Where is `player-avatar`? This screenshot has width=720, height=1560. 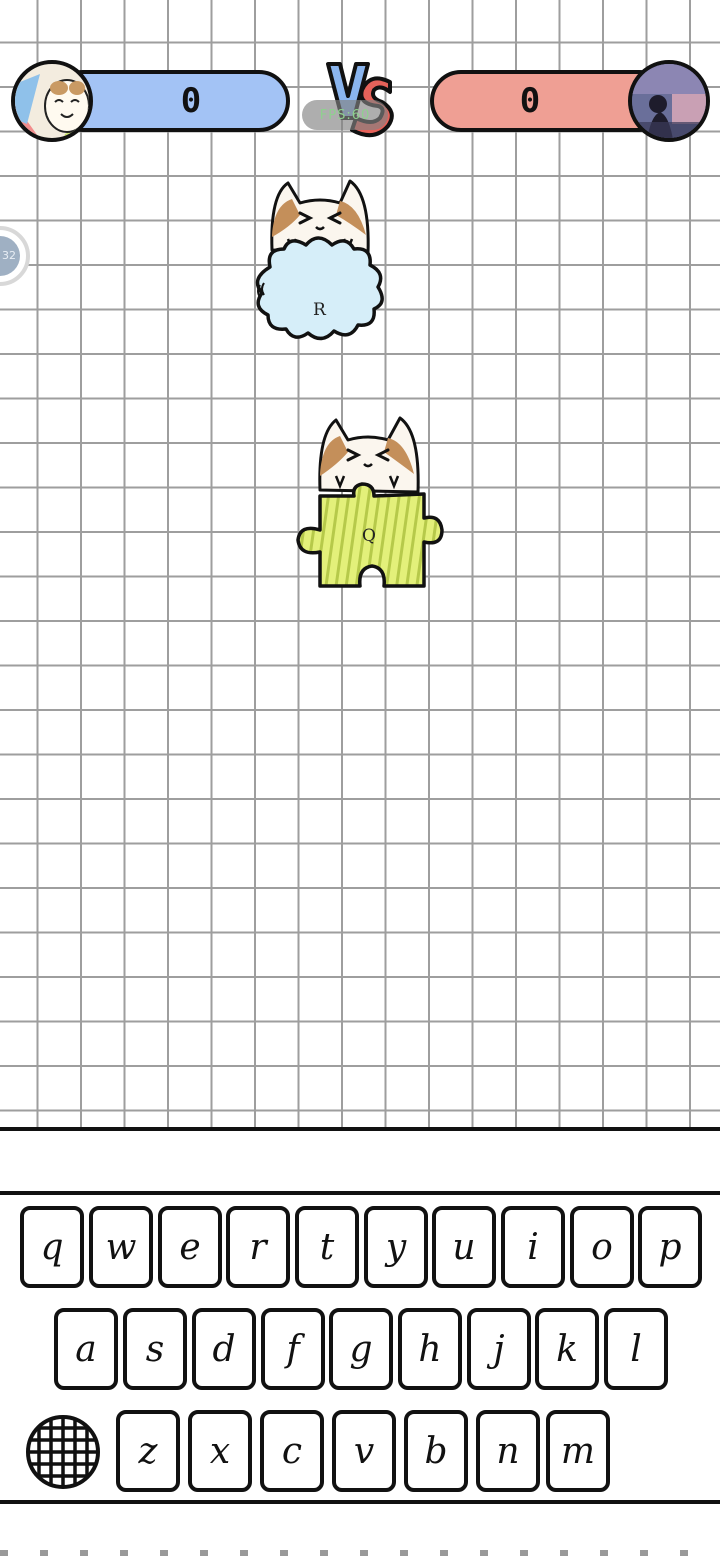 player-avatar is located at coordinates (52, 101).